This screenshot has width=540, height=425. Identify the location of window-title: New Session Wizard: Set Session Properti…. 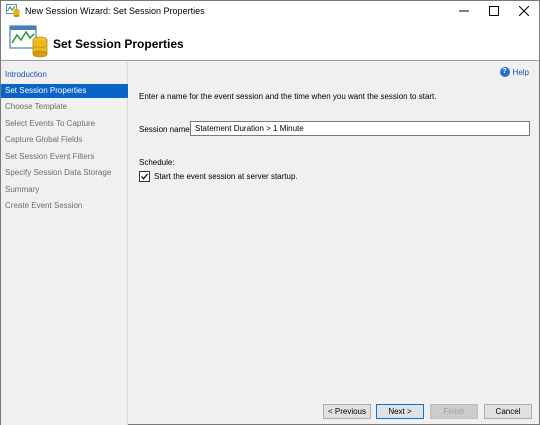
(115, 11).